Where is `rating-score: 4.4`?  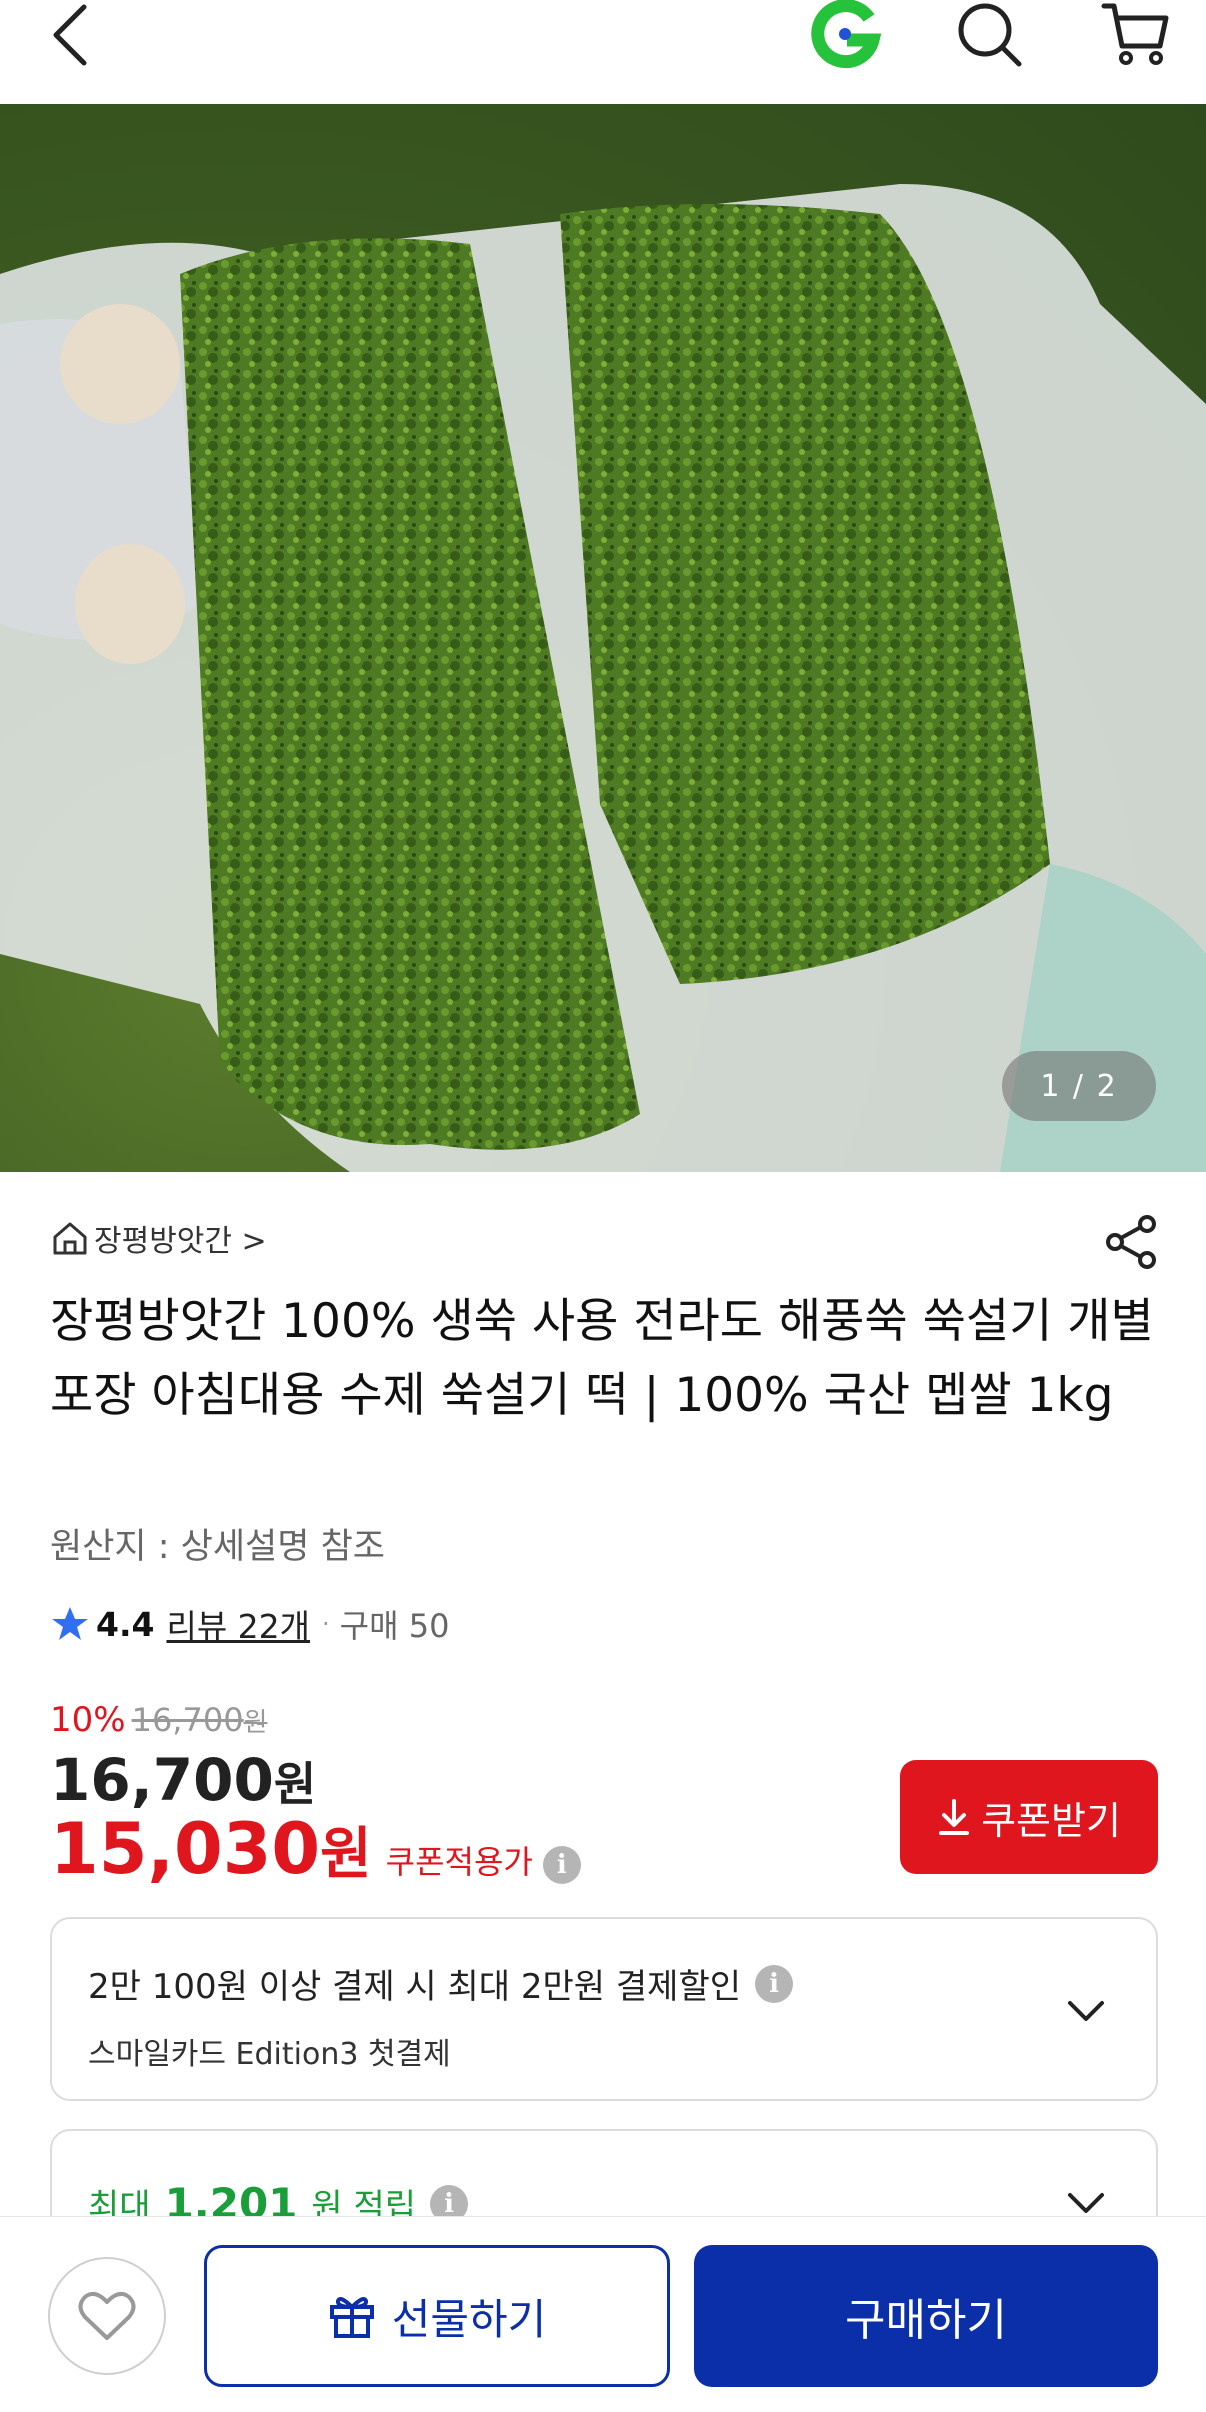 rating-score: 4.4 is located at coordinates (125, 1624).